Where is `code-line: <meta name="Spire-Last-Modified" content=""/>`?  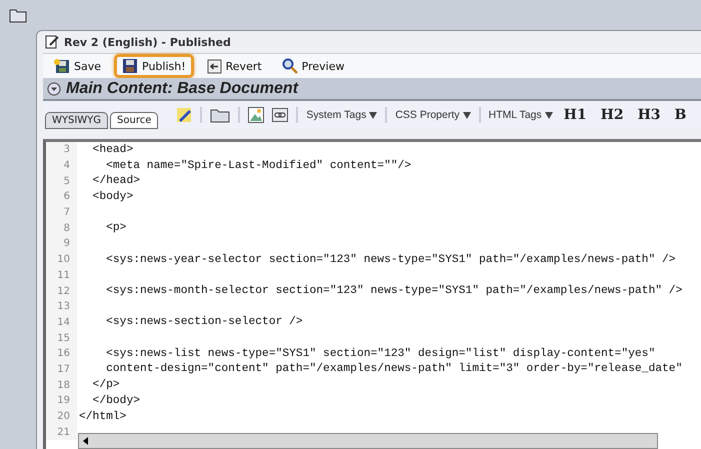
code-line: <meta name="Spire-Last-Modified" content=""/> is located at coordinates (258, 166).